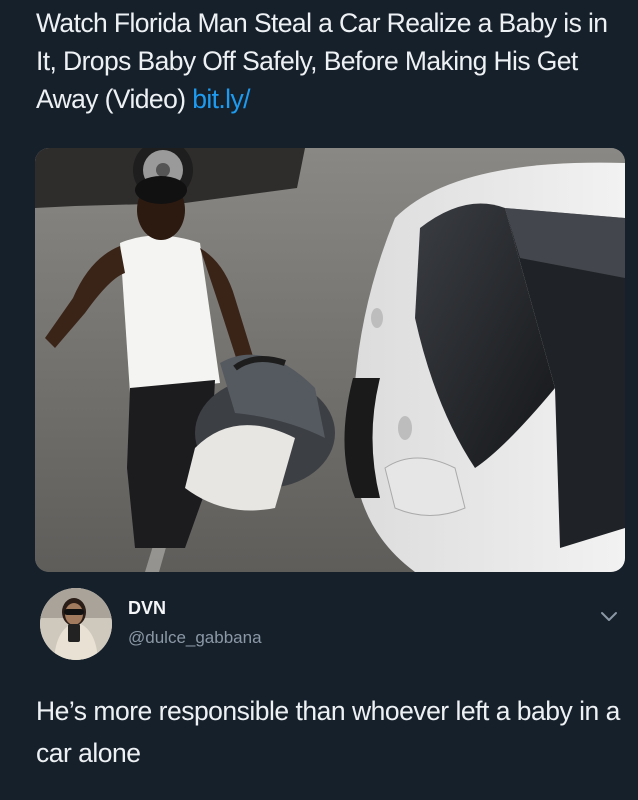 This screenshot has width=638, height=800. What do you see at coordinates (332, 628) in the screenshot?
I see `tweet-author: DVN @dulce_gabbana` at bounding box center [332, 628].